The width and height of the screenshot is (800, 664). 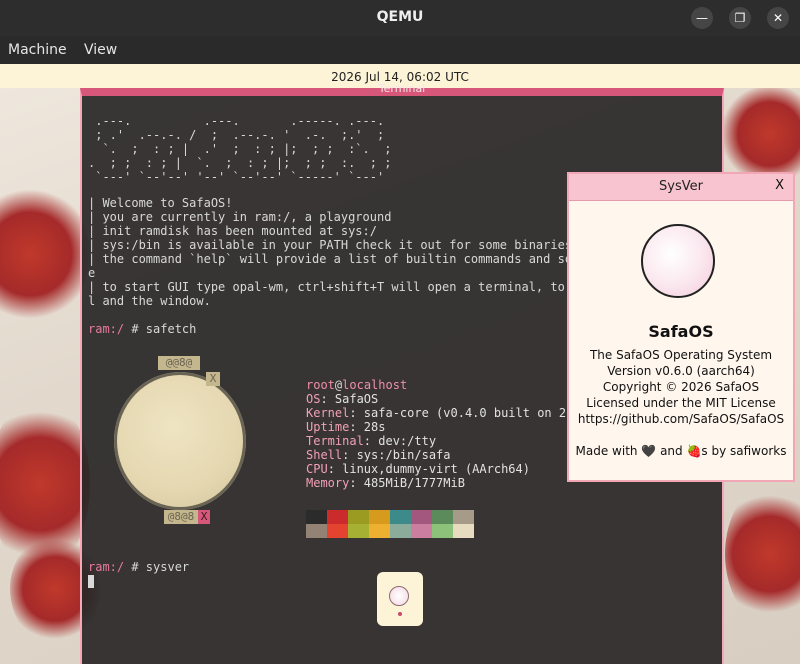 I want to click on sysver-line: Licensed under the MIT License, so click(x=681, y=403).